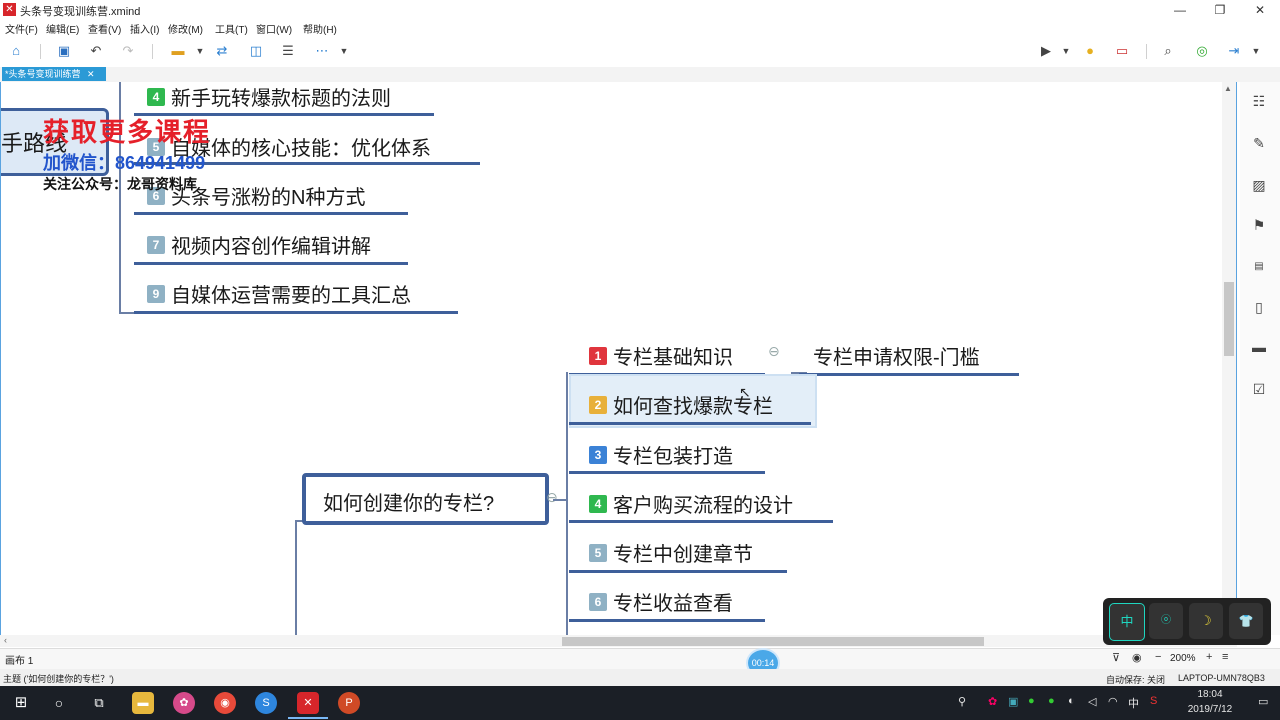 The height and width of the screenshot is (720, 1280). I want to click on topic-node: 9 自媒体运营需要的工具汇总, so click(279, 293).